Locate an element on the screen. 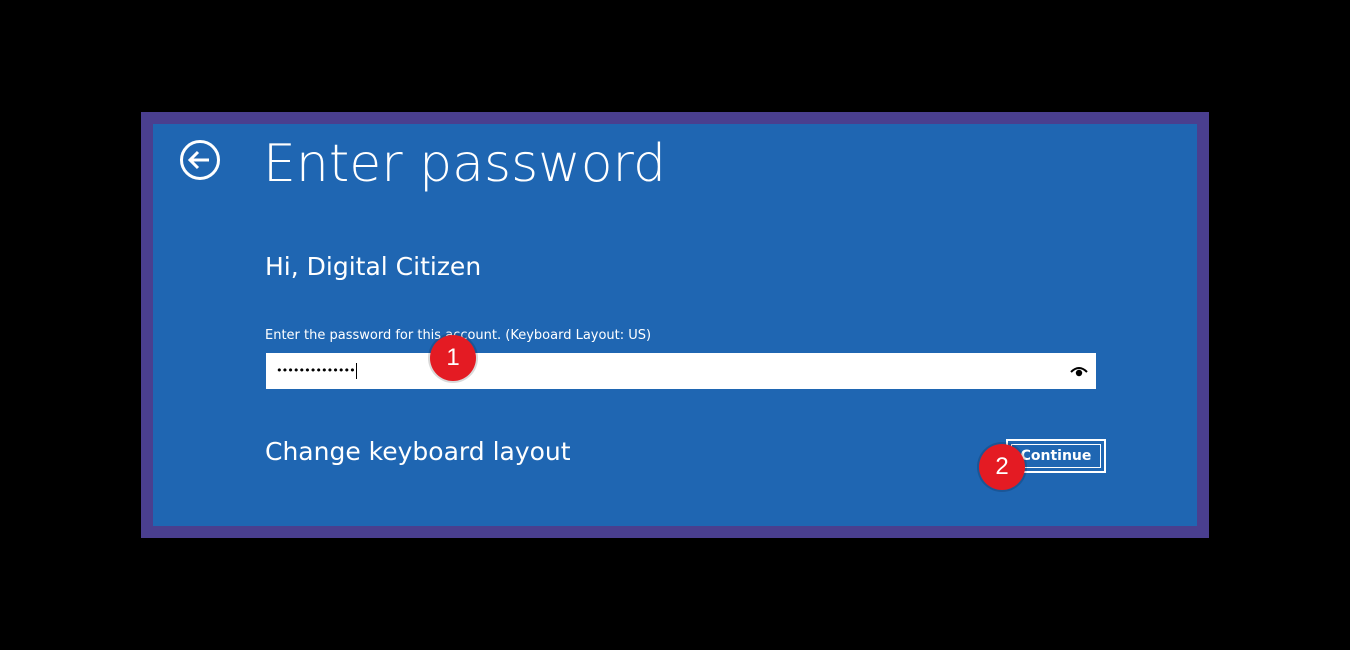  step-2-badge: 2 is located at coordinates (1002, 467).